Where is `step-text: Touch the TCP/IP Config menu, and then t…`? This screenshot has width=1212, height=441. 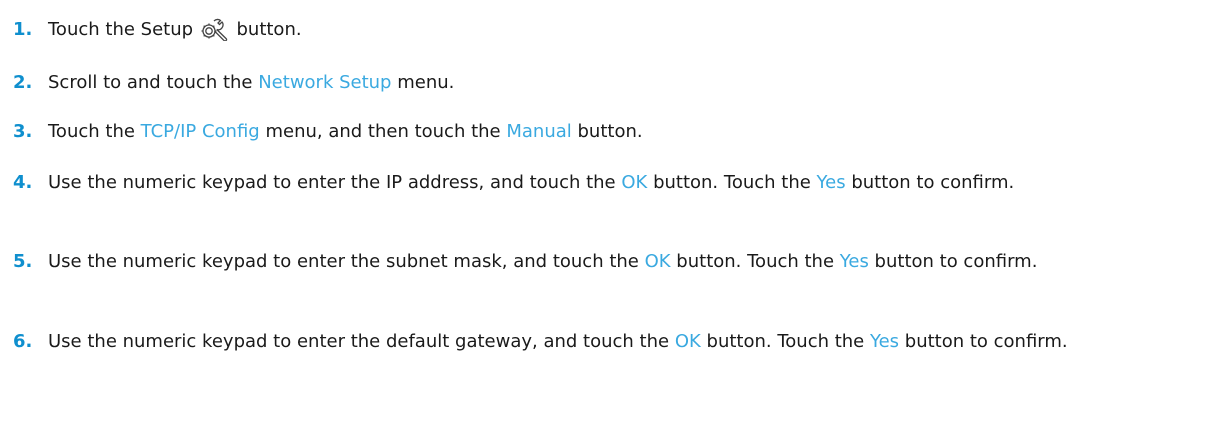
step-text: Touch the TCP/IP Config menu, and then t… is located at coordinates (625, 131).